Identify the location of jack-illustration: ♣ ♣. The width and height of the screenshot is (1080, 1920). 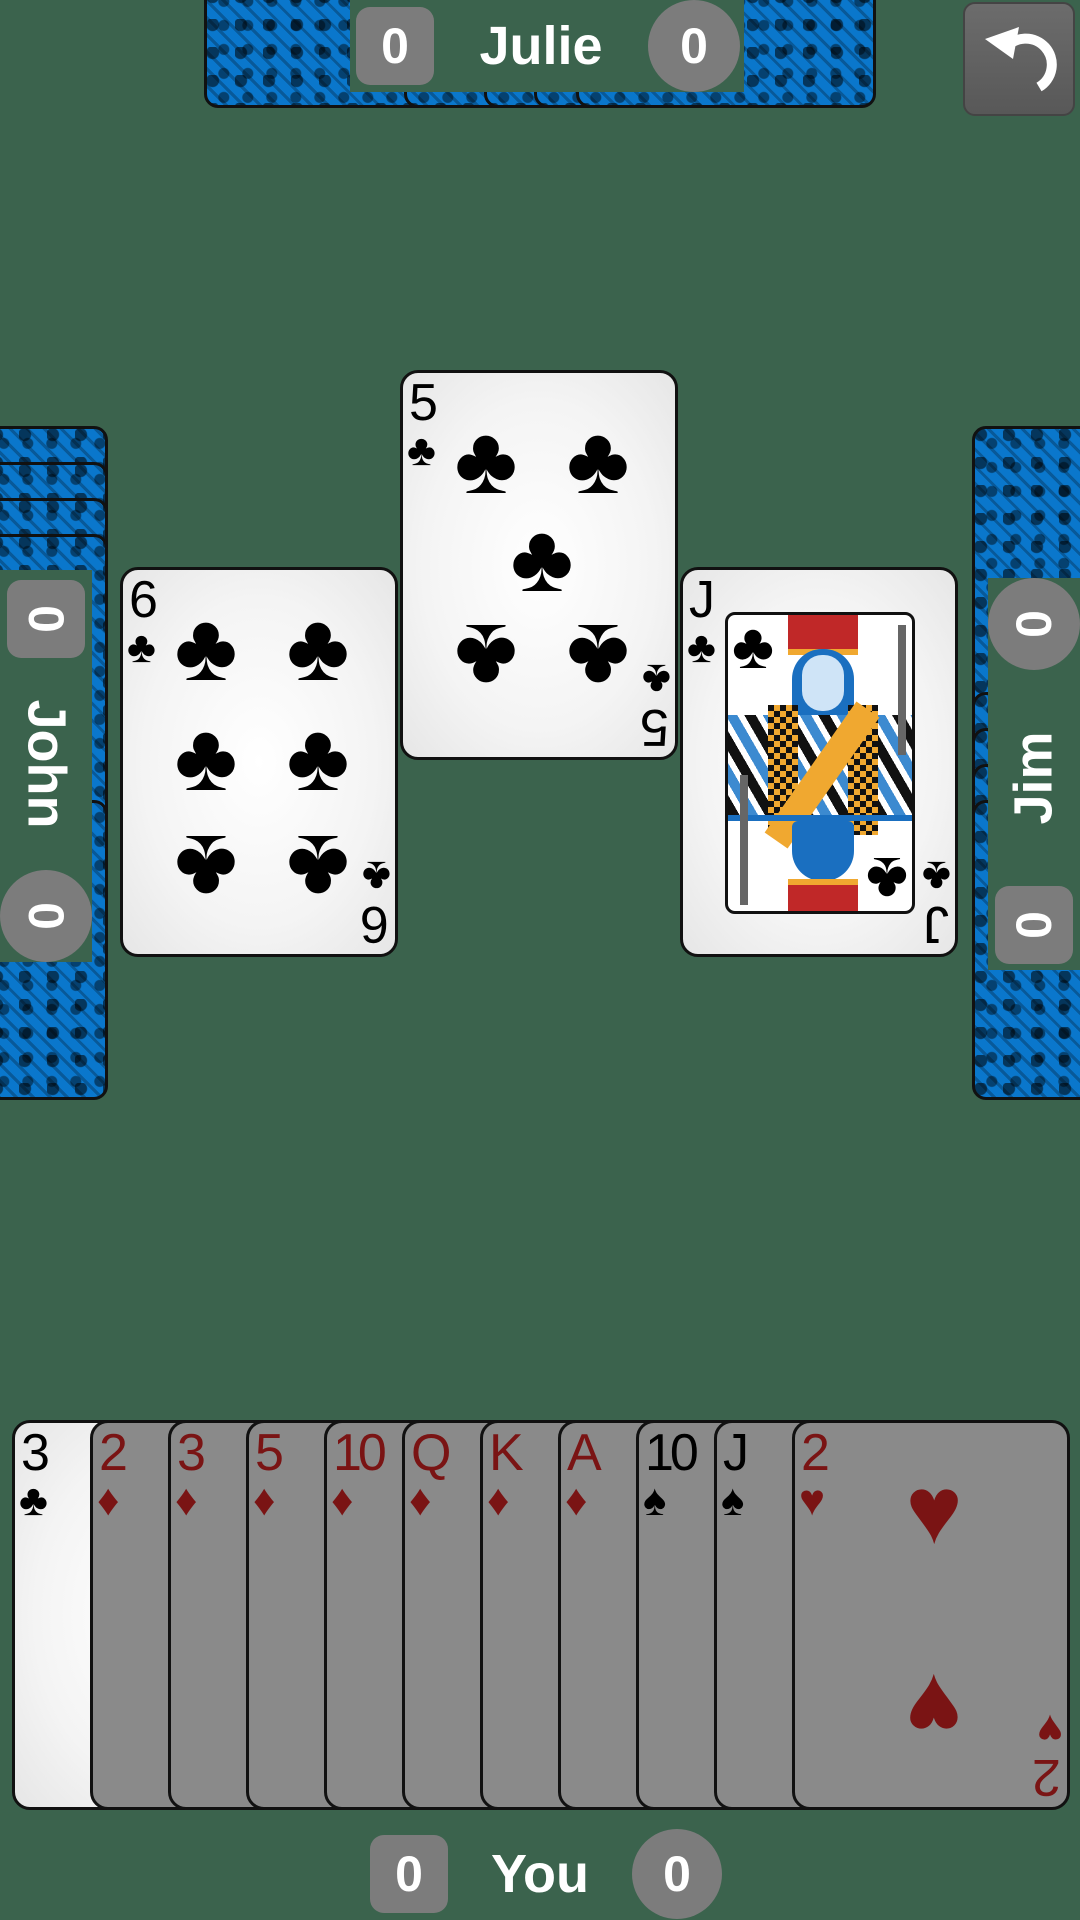
(820, 763).